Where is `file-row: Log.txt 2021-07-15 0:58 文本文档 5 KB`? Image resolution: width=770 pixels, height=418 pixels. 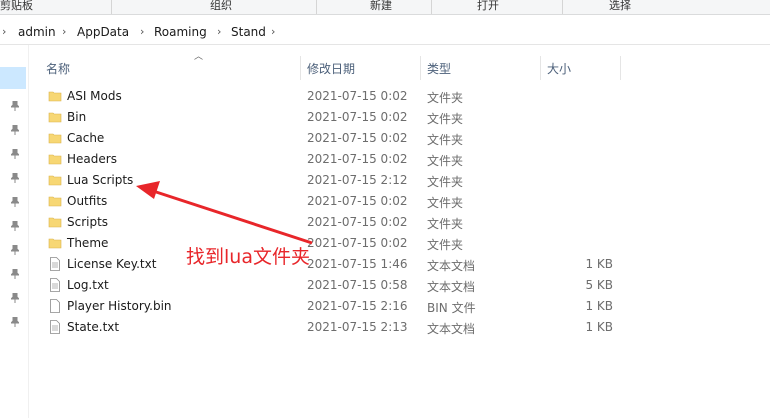
file-row: Log.txt 2021-07-15 0:58 文本文档 5 KB is located at coordinates (400, 285).